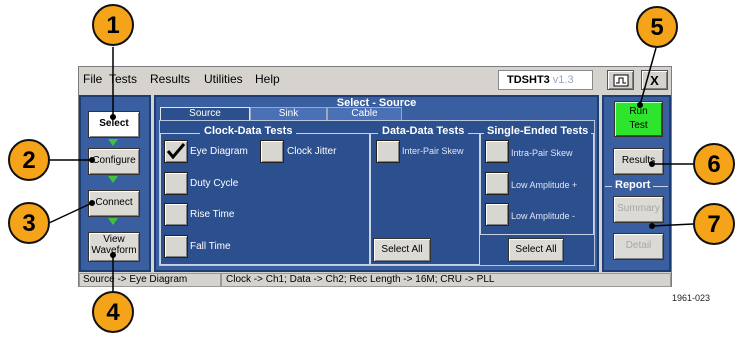 The height and width of the screenshot is (337, 749). I want to click on callout-7: 7, so click(714, 224).